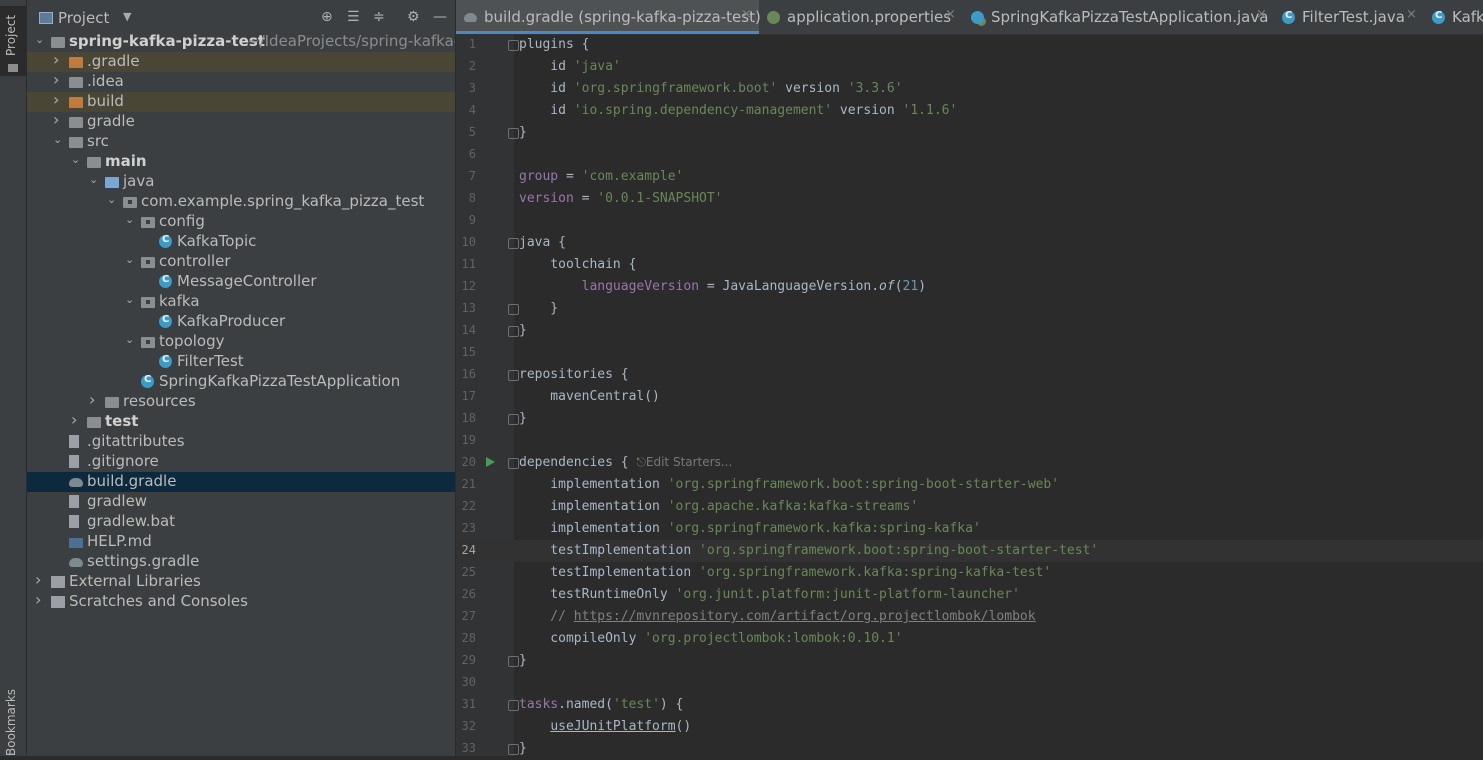  I want to click on hide-icon: —, so click(440, 17).